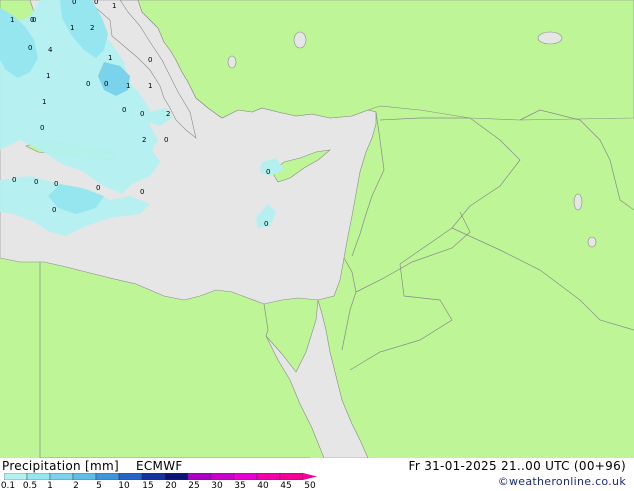  I want to click on legend-colorbar, so click(160, 476).